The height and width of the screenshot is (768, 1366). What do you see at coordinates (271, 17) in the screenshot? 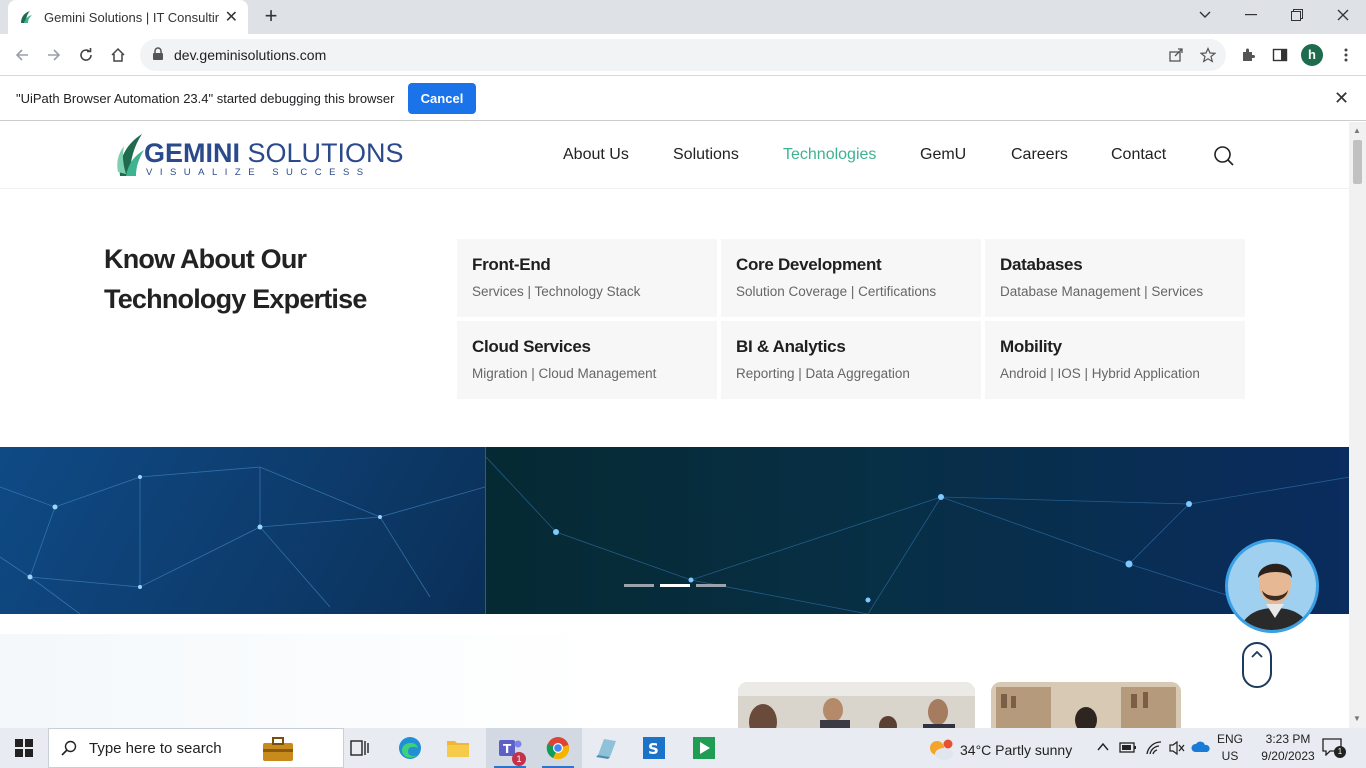
I see `new-tab-button: +` at bounding box center [271, 17].